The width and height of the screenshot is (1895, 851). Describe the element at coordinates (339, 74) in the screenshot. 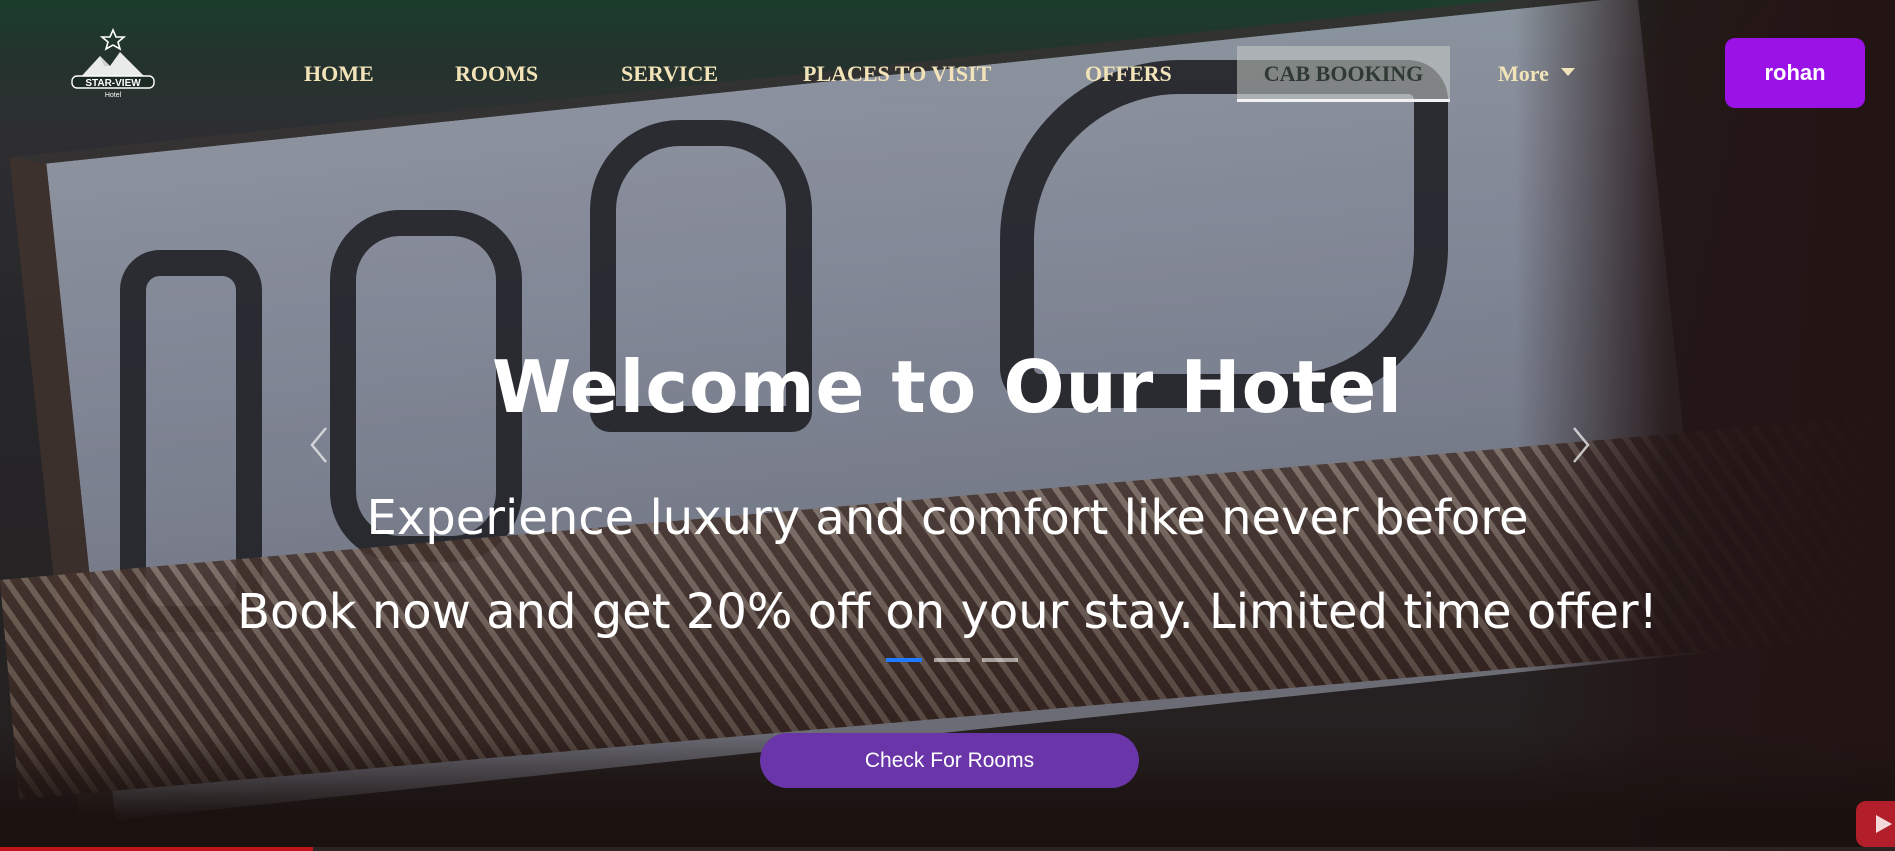

I see `nav-home: HOME` at that location.